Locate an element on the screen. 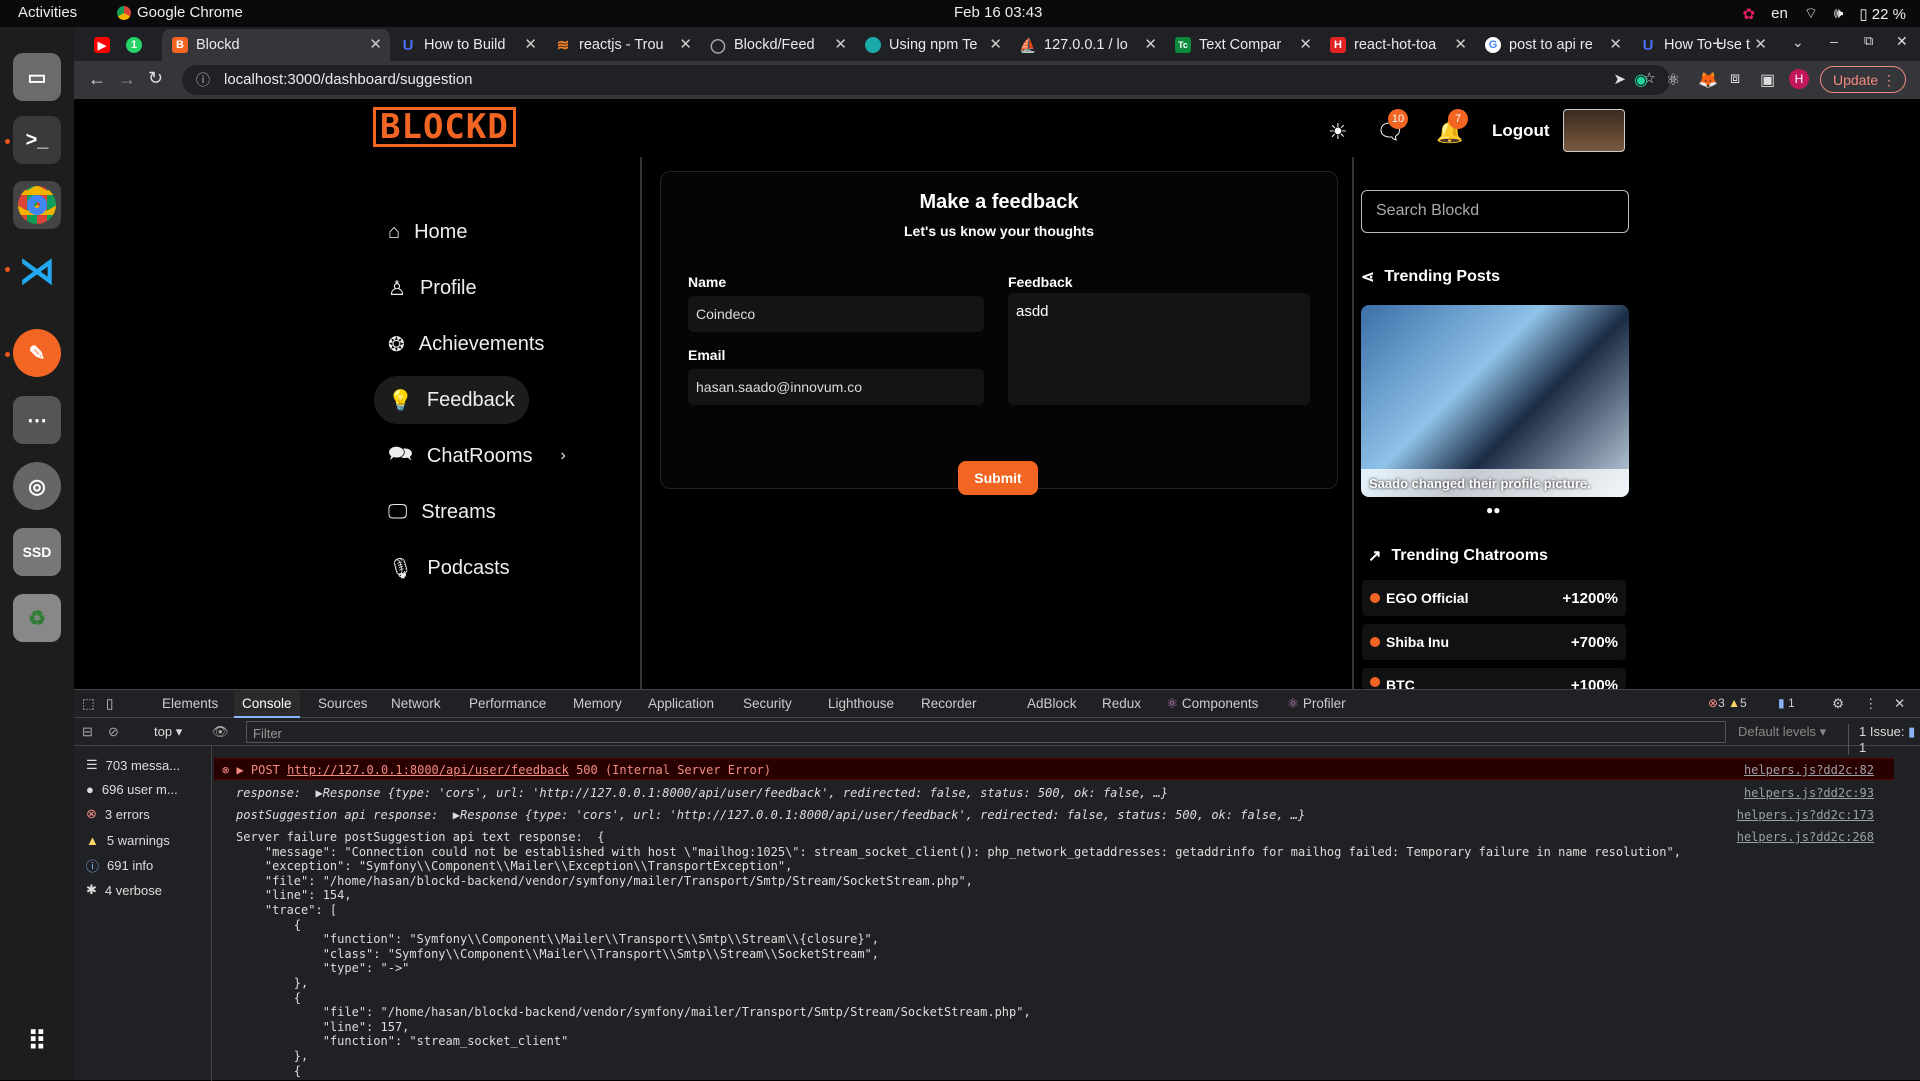 This screenshot has height=1081, width=1920. tab-lighthouse: Lighthouse is located at coordinates (861, 703).